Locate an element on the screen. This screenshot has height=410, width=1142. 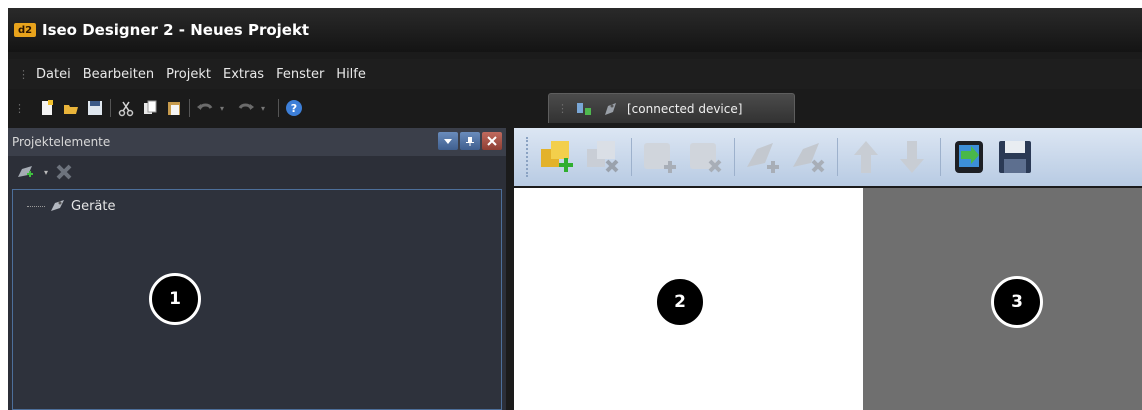
add-device-icon is located at coordinates (26, 172).